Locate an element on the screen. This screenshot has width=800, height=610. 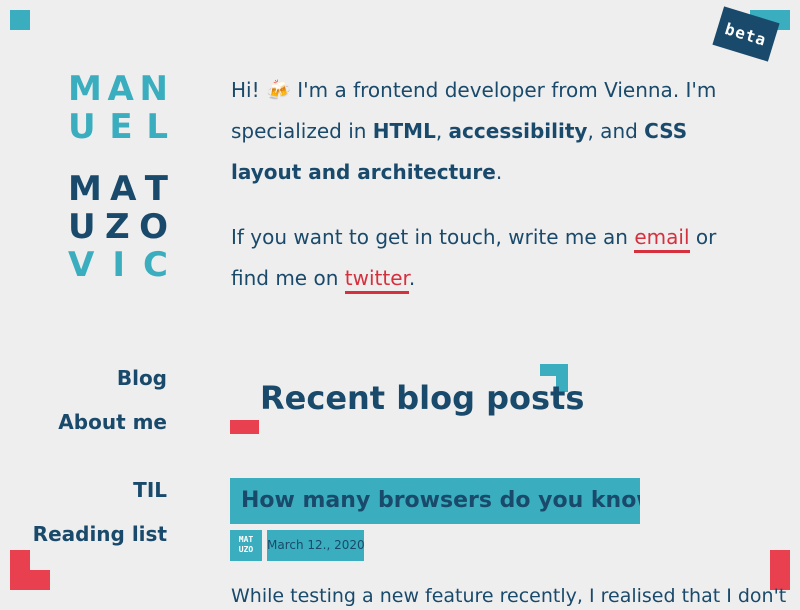
heading-decoration-bottom-left is located at coordinates (244, 427).